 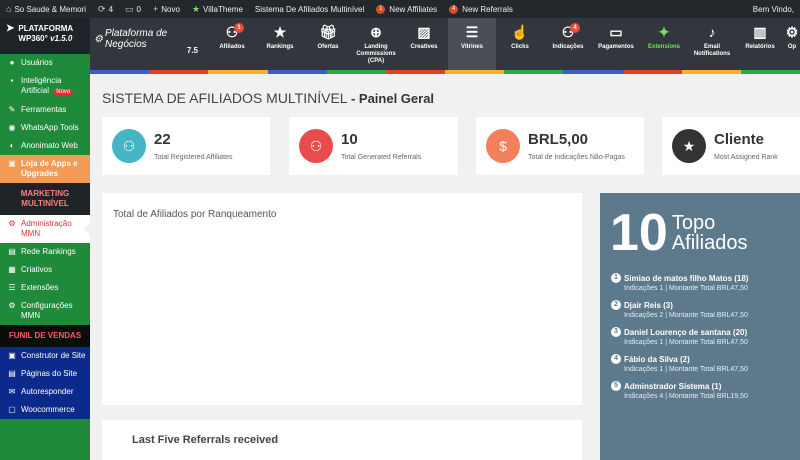 I want to click on admin-site-link: ⌂ So Saude & Memori, so click(x=46, y=9).